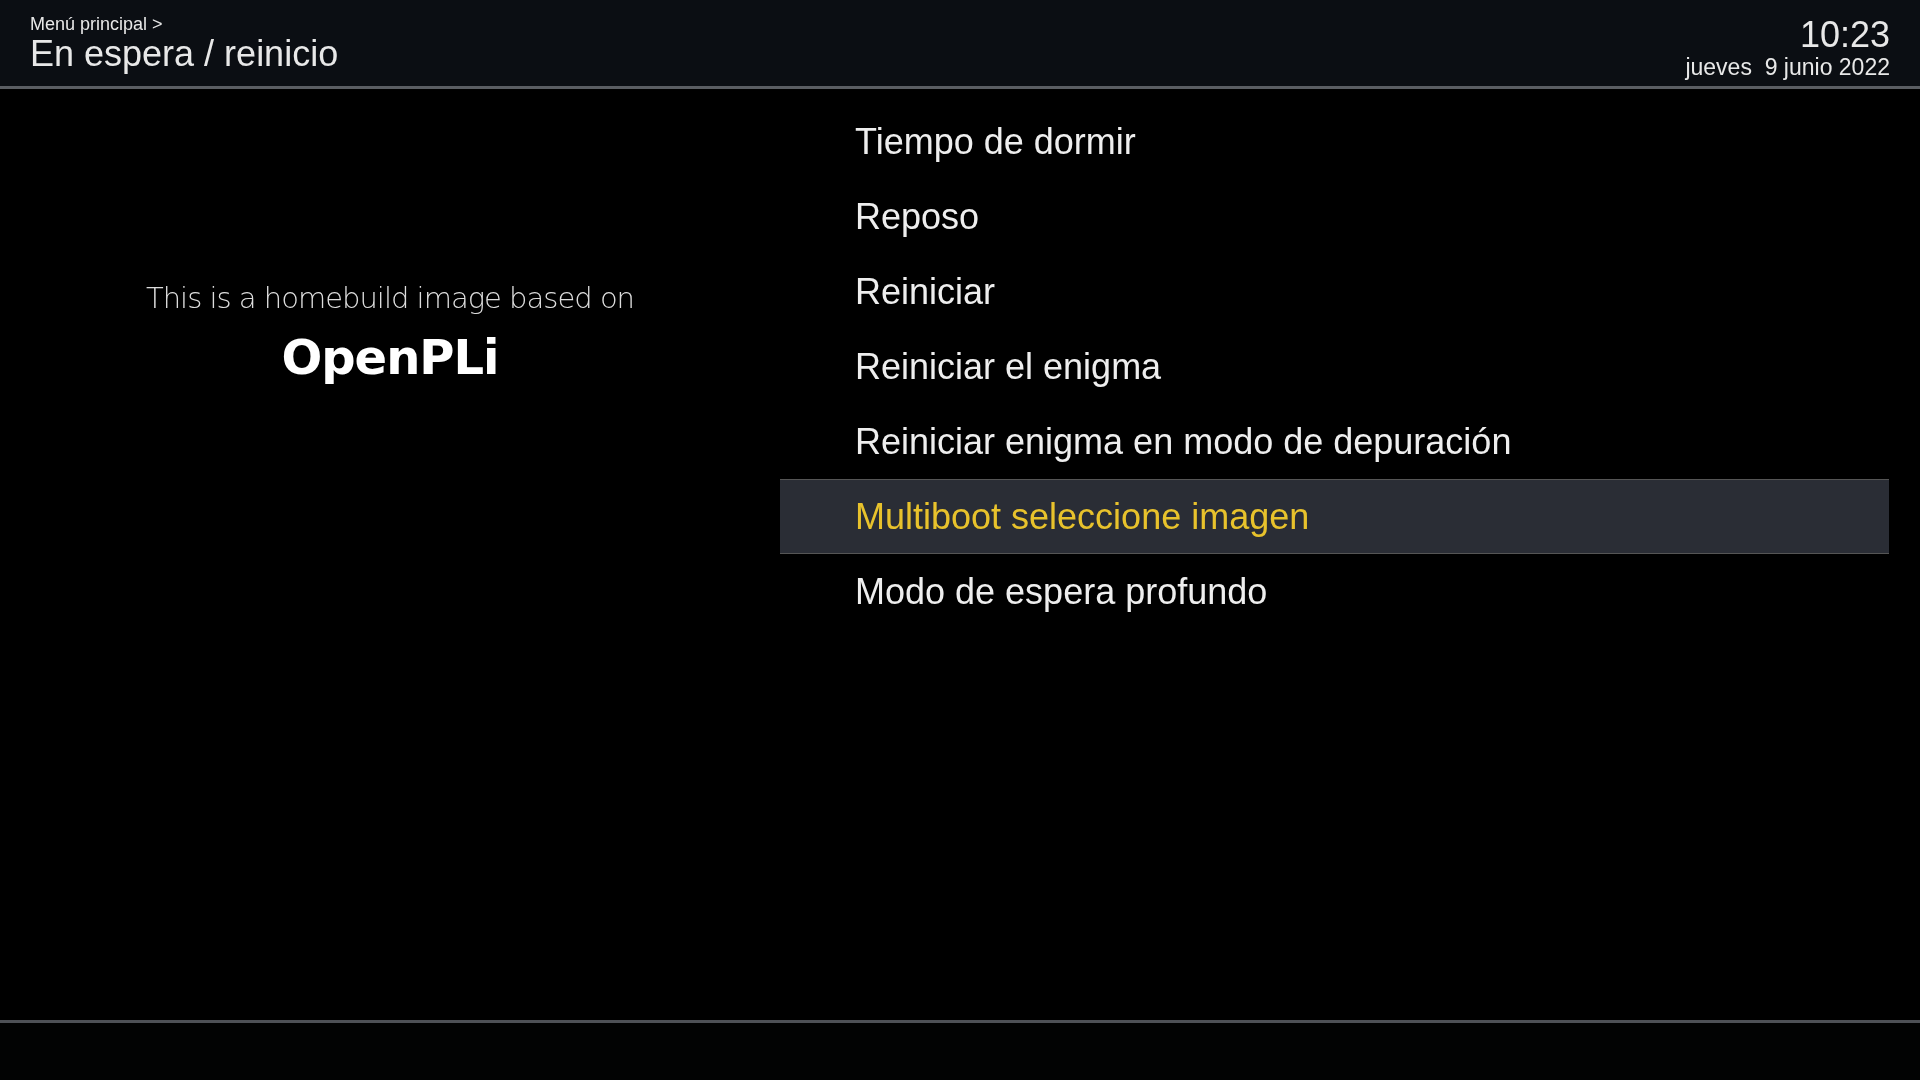 The image size is (1920, 1080). What do you see at coordinates (97, 24) in the screenshot?
I see `breadcrumb: Menú principal >` at bounding box center [97, 24].